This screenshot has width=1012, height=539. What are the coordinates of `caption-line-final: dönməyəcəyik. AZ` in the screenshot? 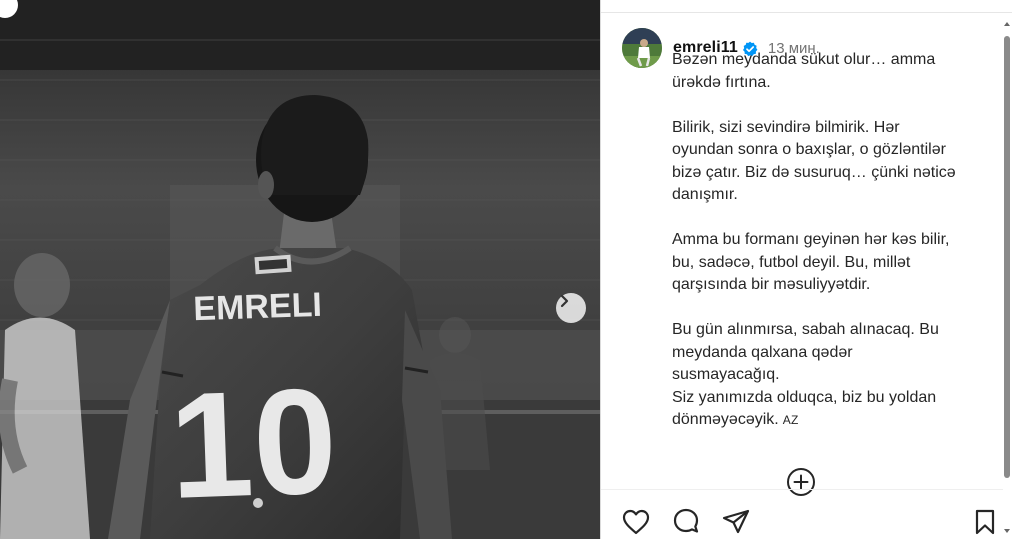 It's located at (832, 420).